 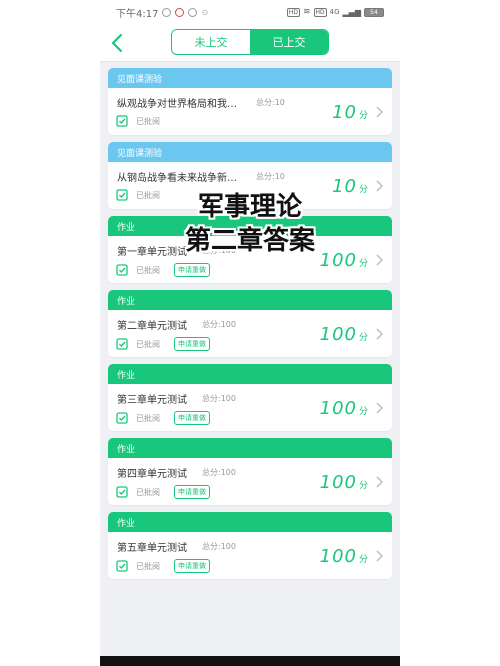 What do you see at coordinates (152, 474) in the screenshot?
I see `assignment-title: 第四章单元测试` at bounding box center [152, 474].